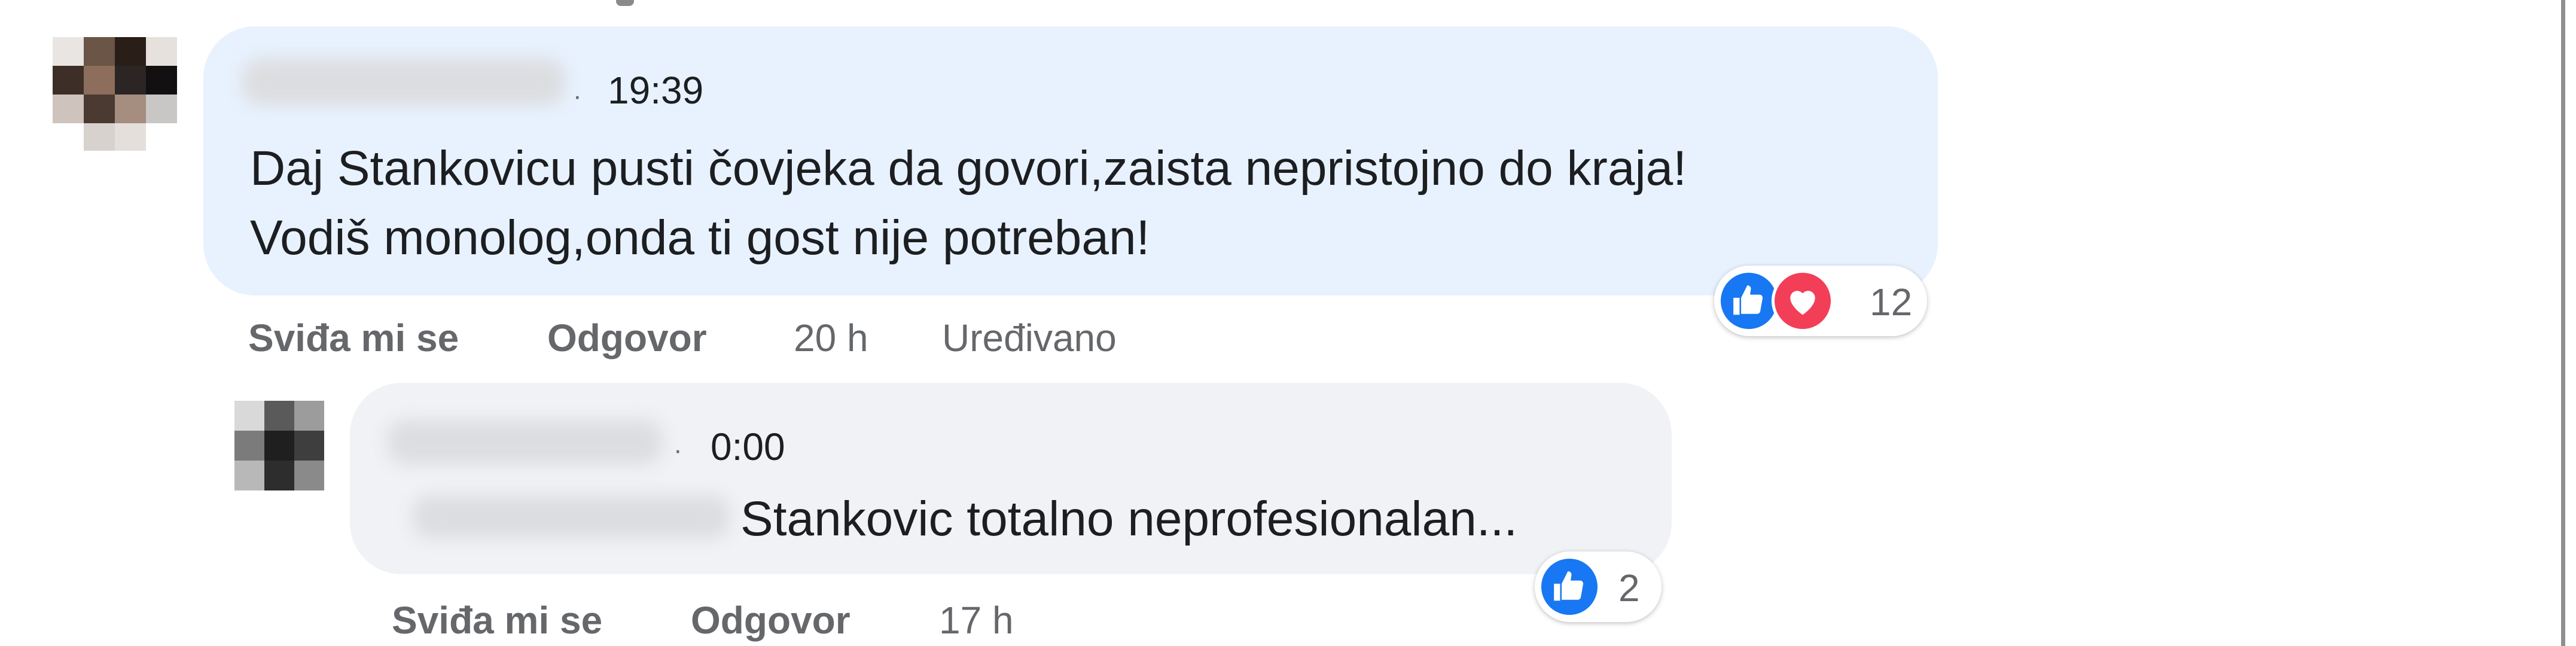  Describe the element at coordinates (1803, 301) in the screenshot. I see `love-icon` at that location.